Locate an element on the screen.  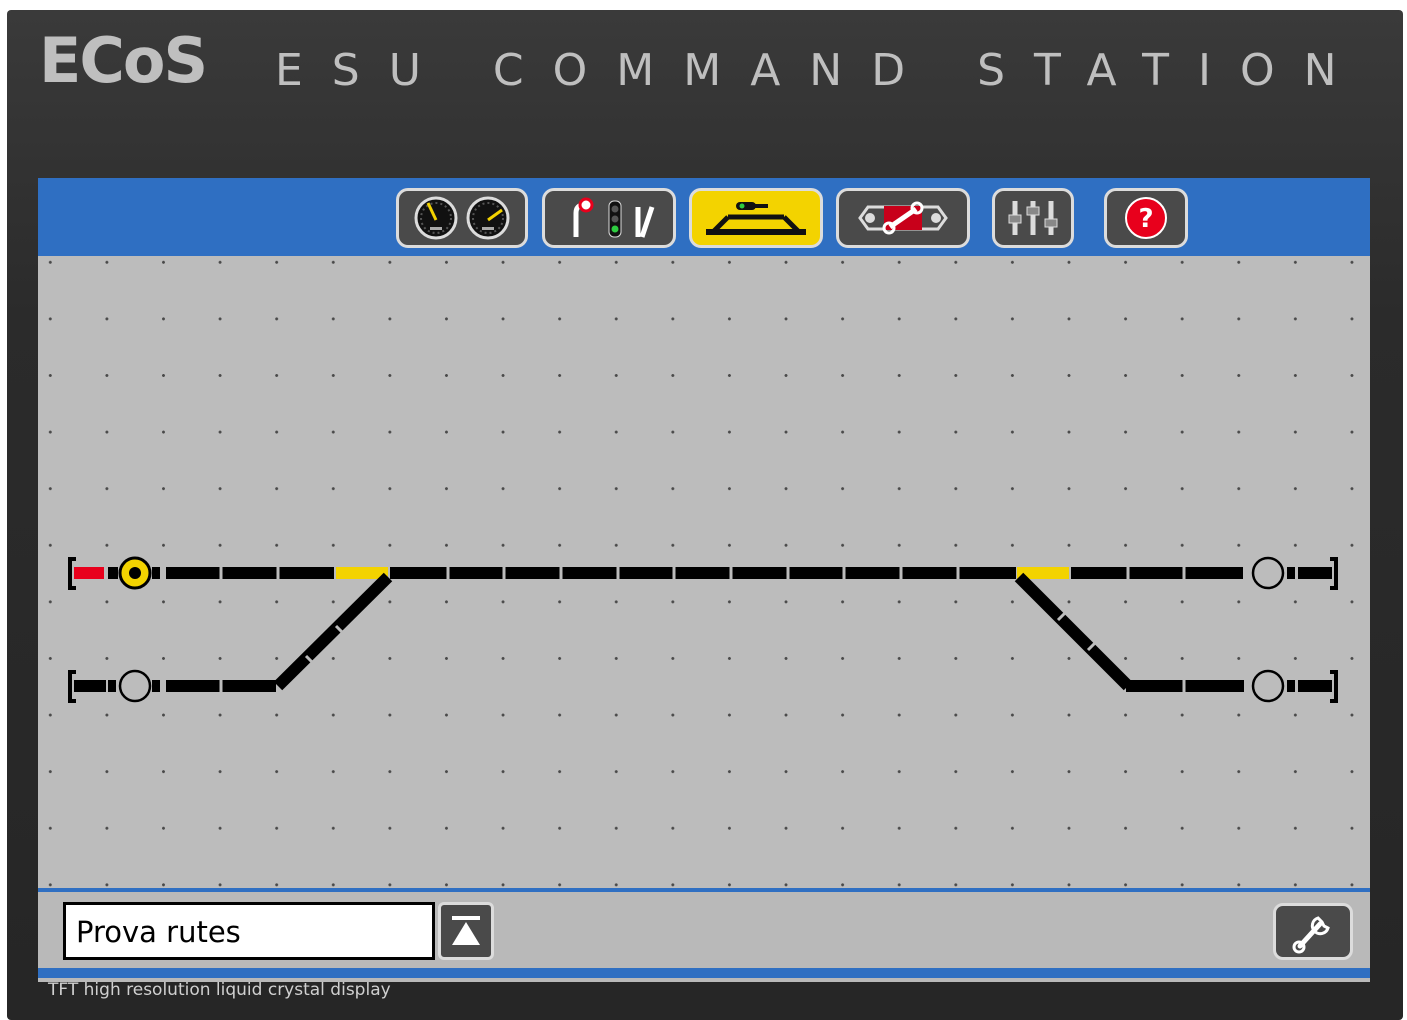
signals-icon is located at coordinates (614, 217).